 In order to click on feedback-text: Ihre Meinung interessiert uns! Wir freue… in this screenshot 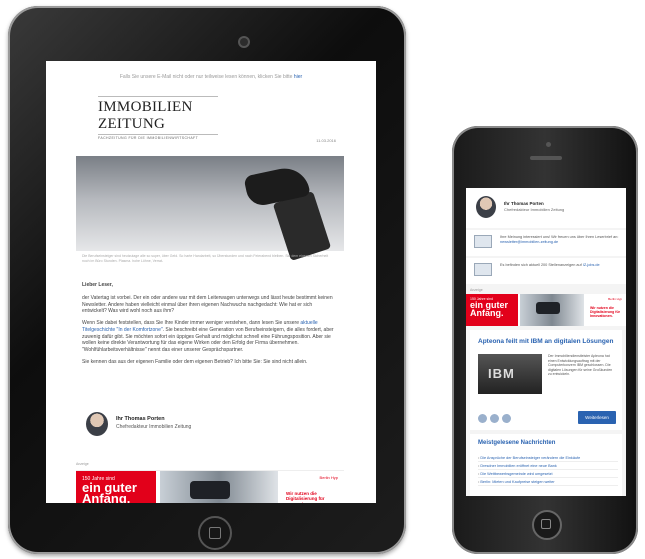, I will do `click(560, 240)`.